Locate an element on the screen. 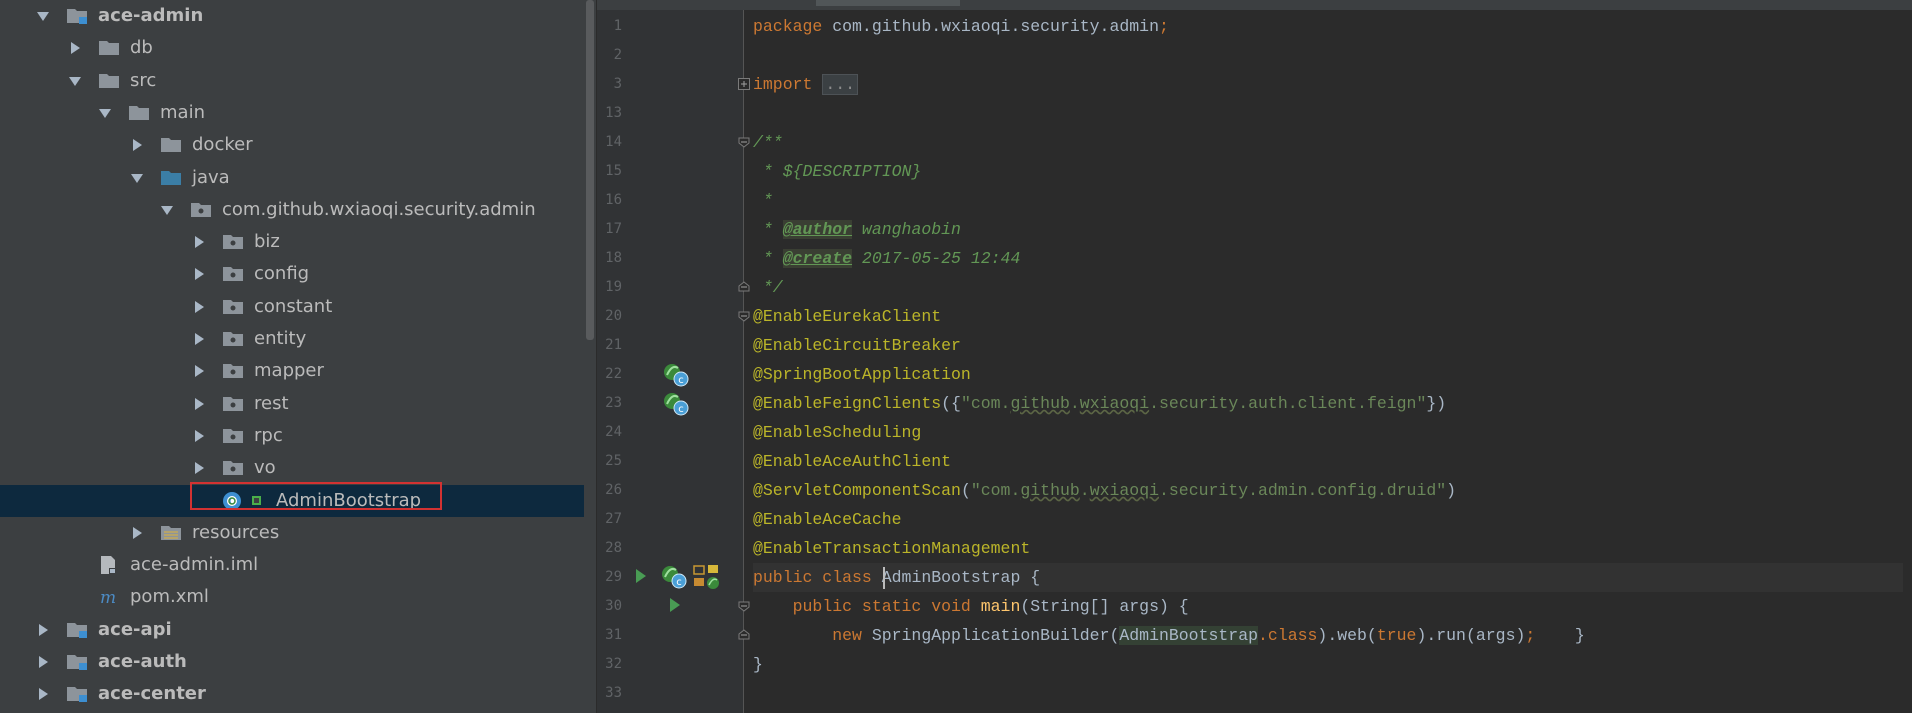 This screenshot has width=1912, height=713. tree-item-src: src is located at coordinates (292, 81).